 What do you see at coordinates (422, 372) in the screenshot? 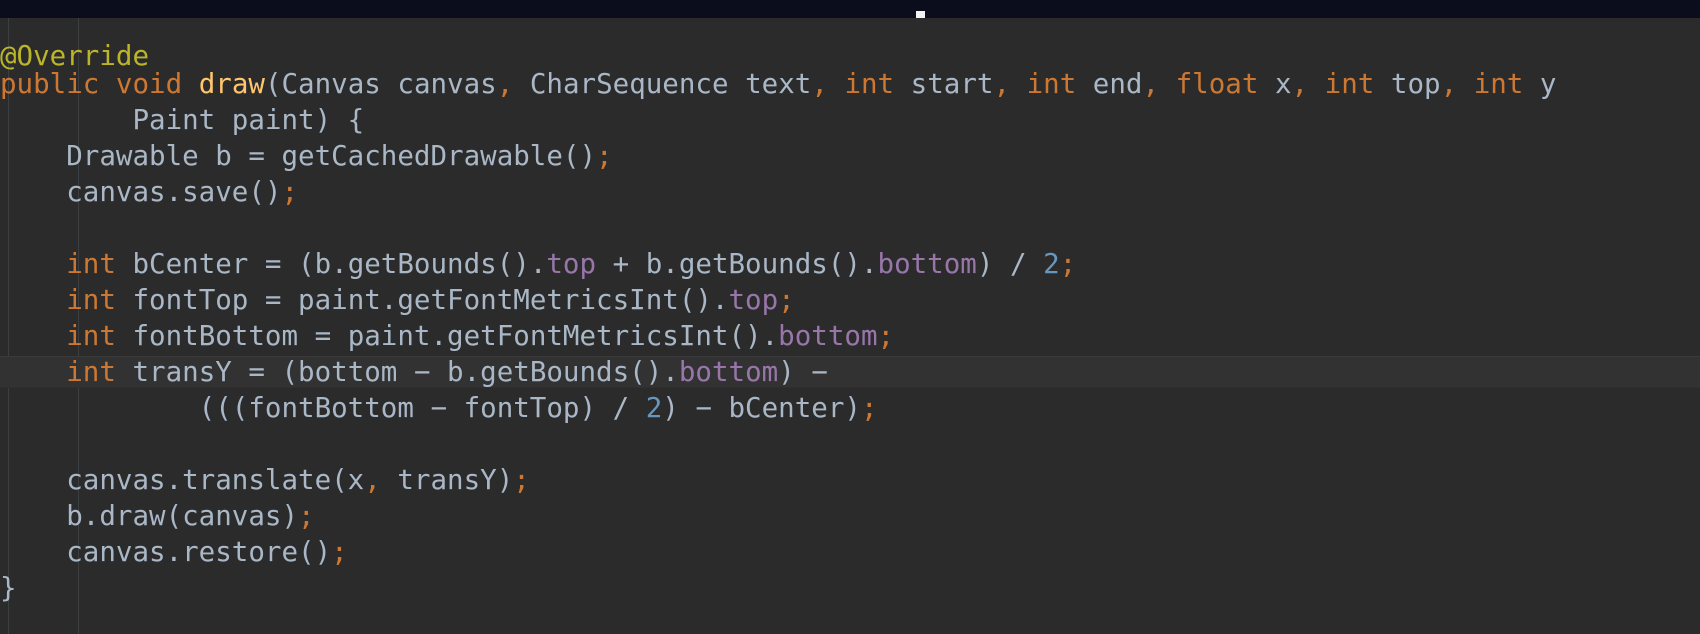
I see `code-token-plain: −` at bounding box center [422, 372].